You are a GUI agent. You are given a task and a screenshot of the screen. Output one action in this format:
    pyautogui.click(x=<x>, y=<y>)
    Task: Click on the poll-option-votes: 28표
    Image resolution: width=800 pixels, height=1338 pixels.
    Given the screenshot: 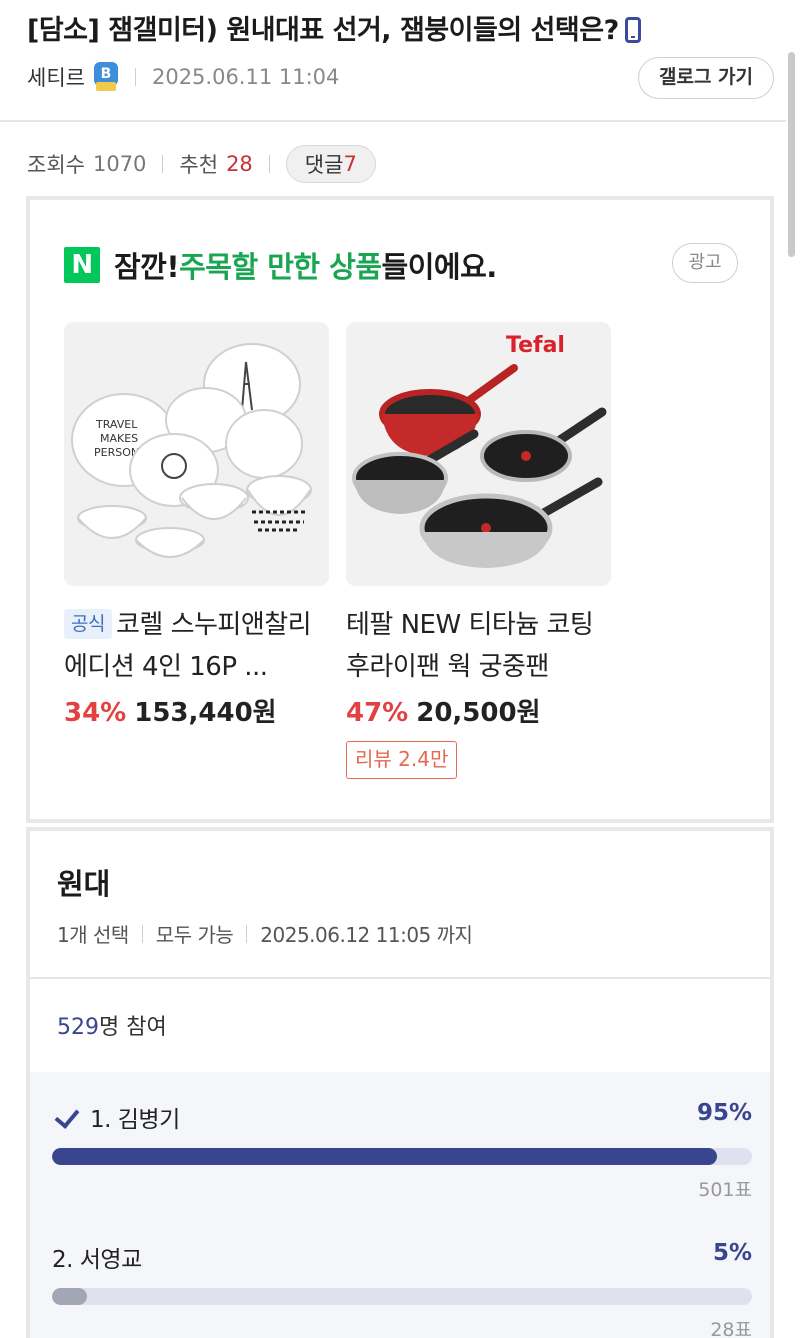 What is the action you would take?
    pyautogui.click(x=731, y=1328)
    